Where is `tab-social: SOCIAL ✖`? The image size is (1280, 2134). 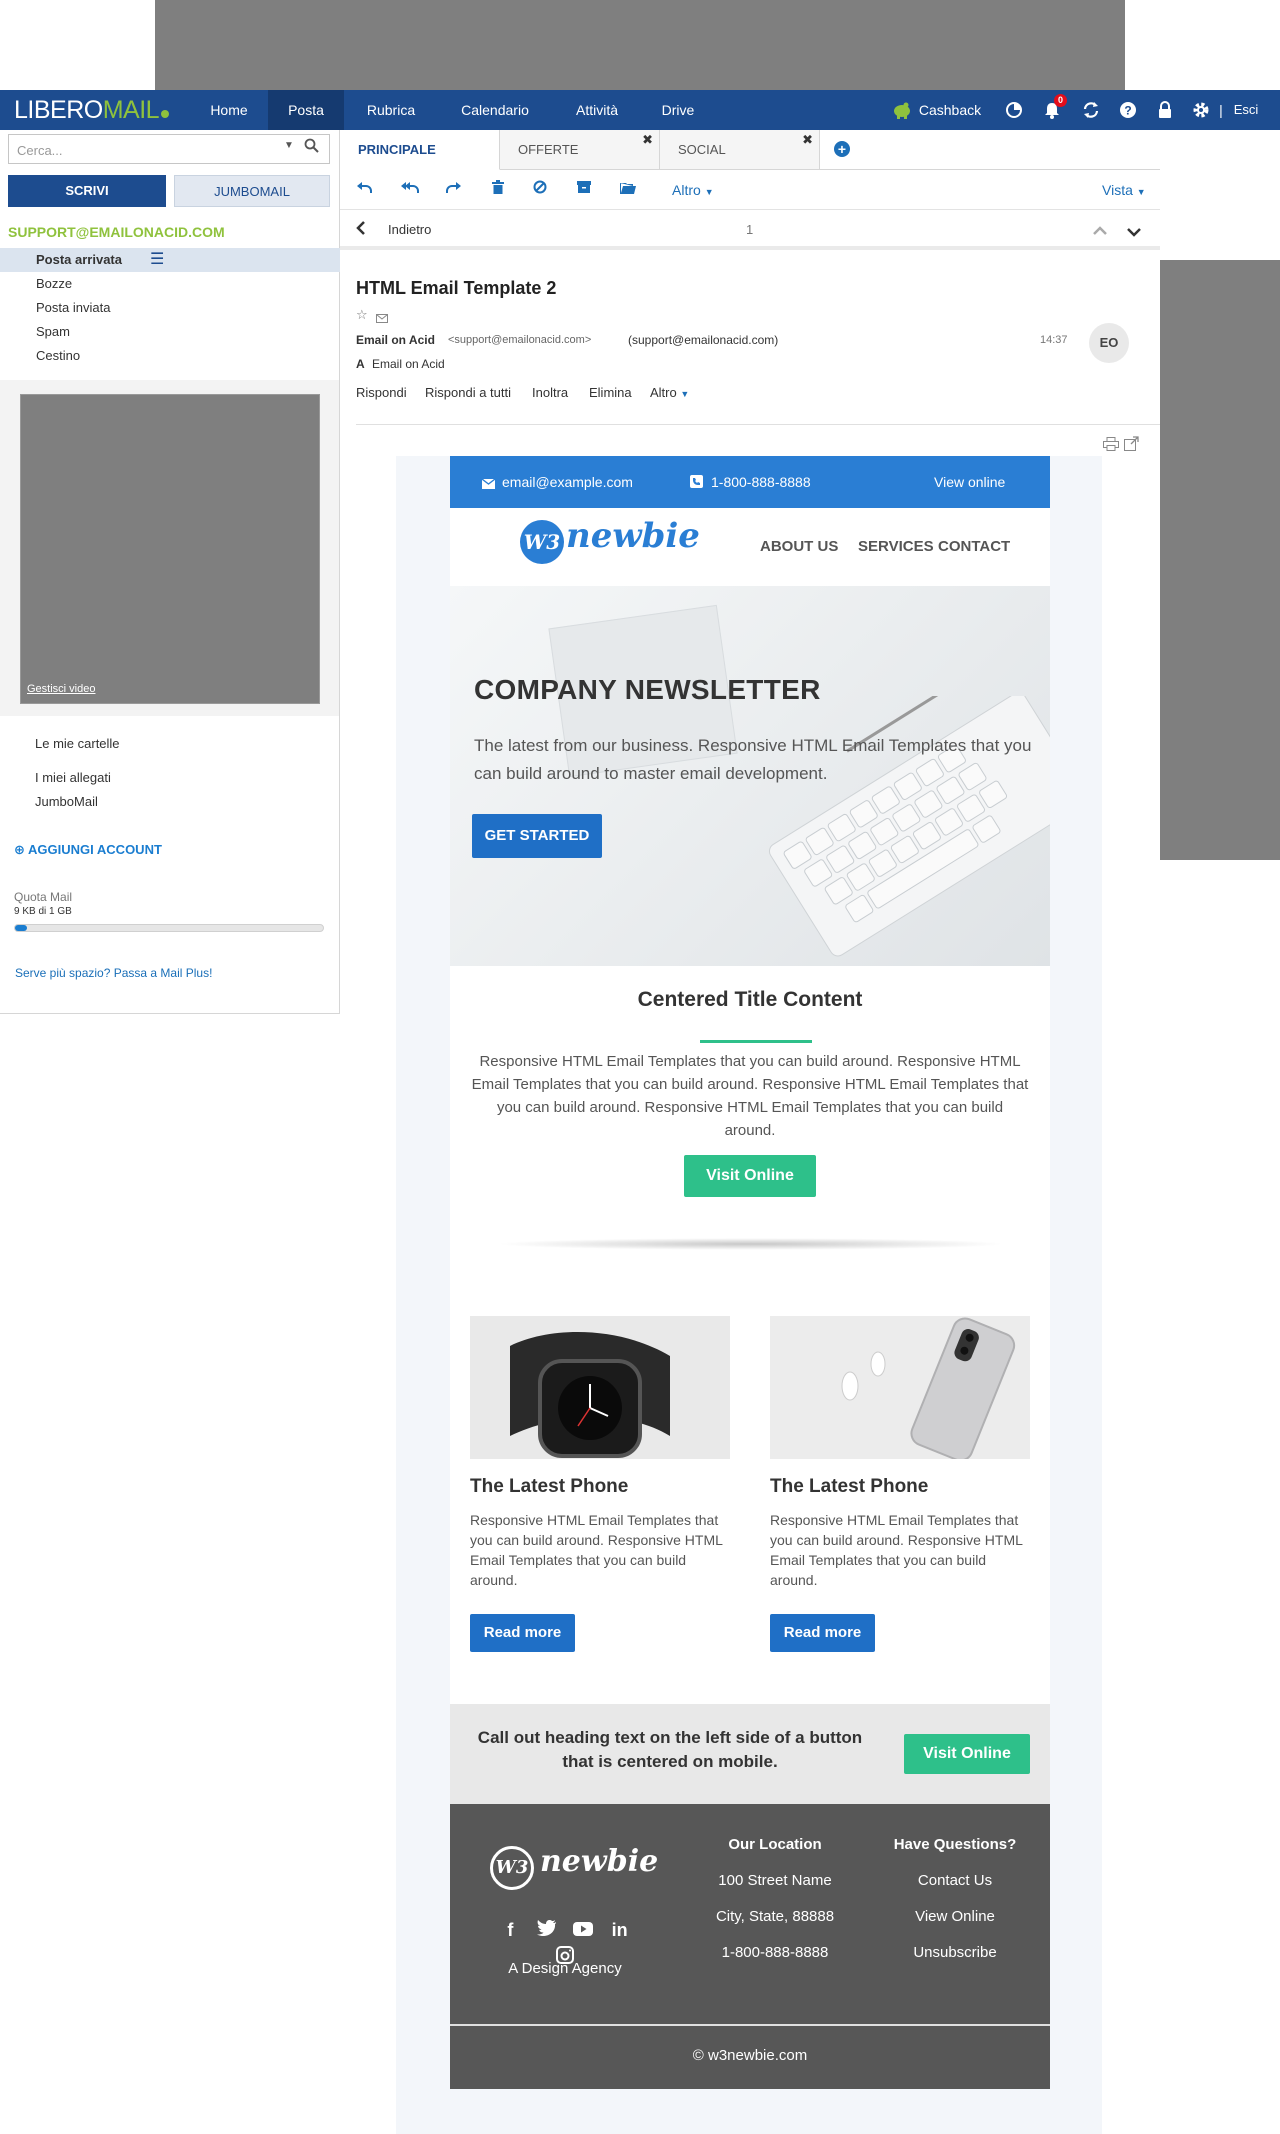
tab-social: SOCIAL ✖ is located at coordinates (740, 150).